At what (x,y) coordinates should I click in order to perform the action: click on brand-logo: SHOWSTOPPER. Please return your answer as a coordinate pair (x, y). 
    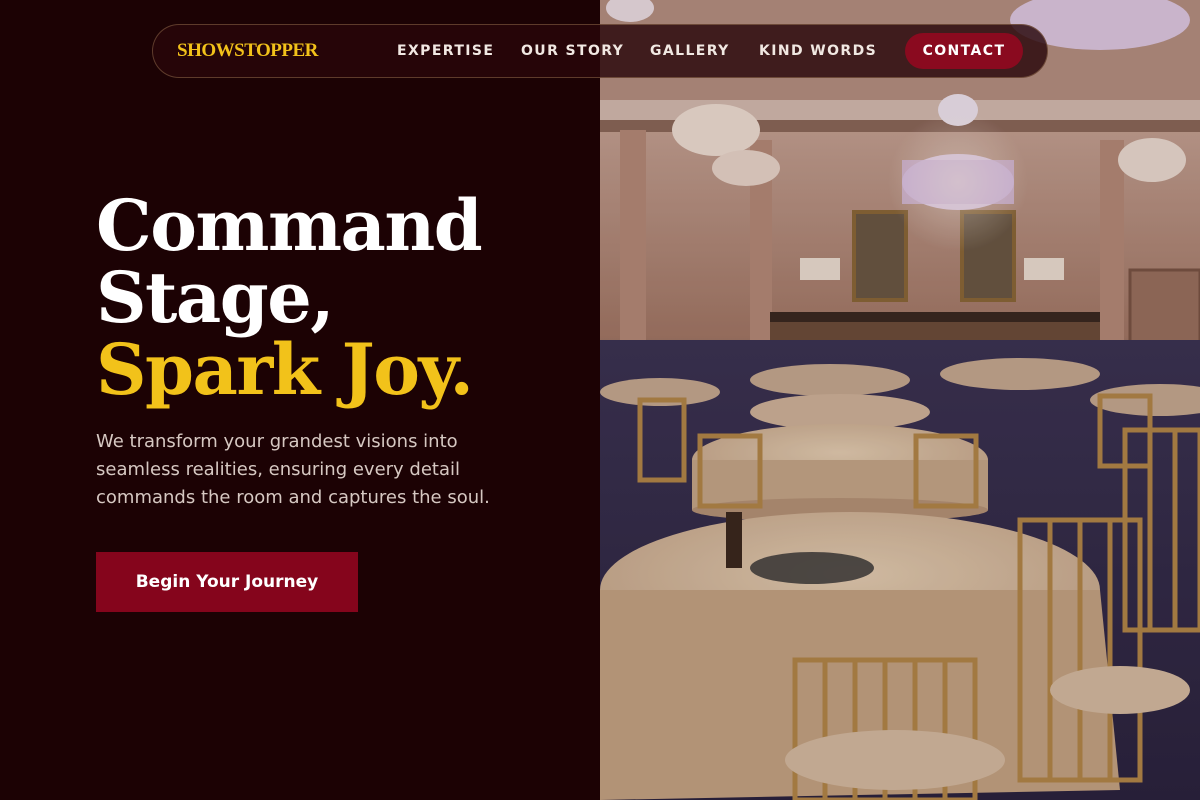
    Looking at the image, I should click on (247, 51).